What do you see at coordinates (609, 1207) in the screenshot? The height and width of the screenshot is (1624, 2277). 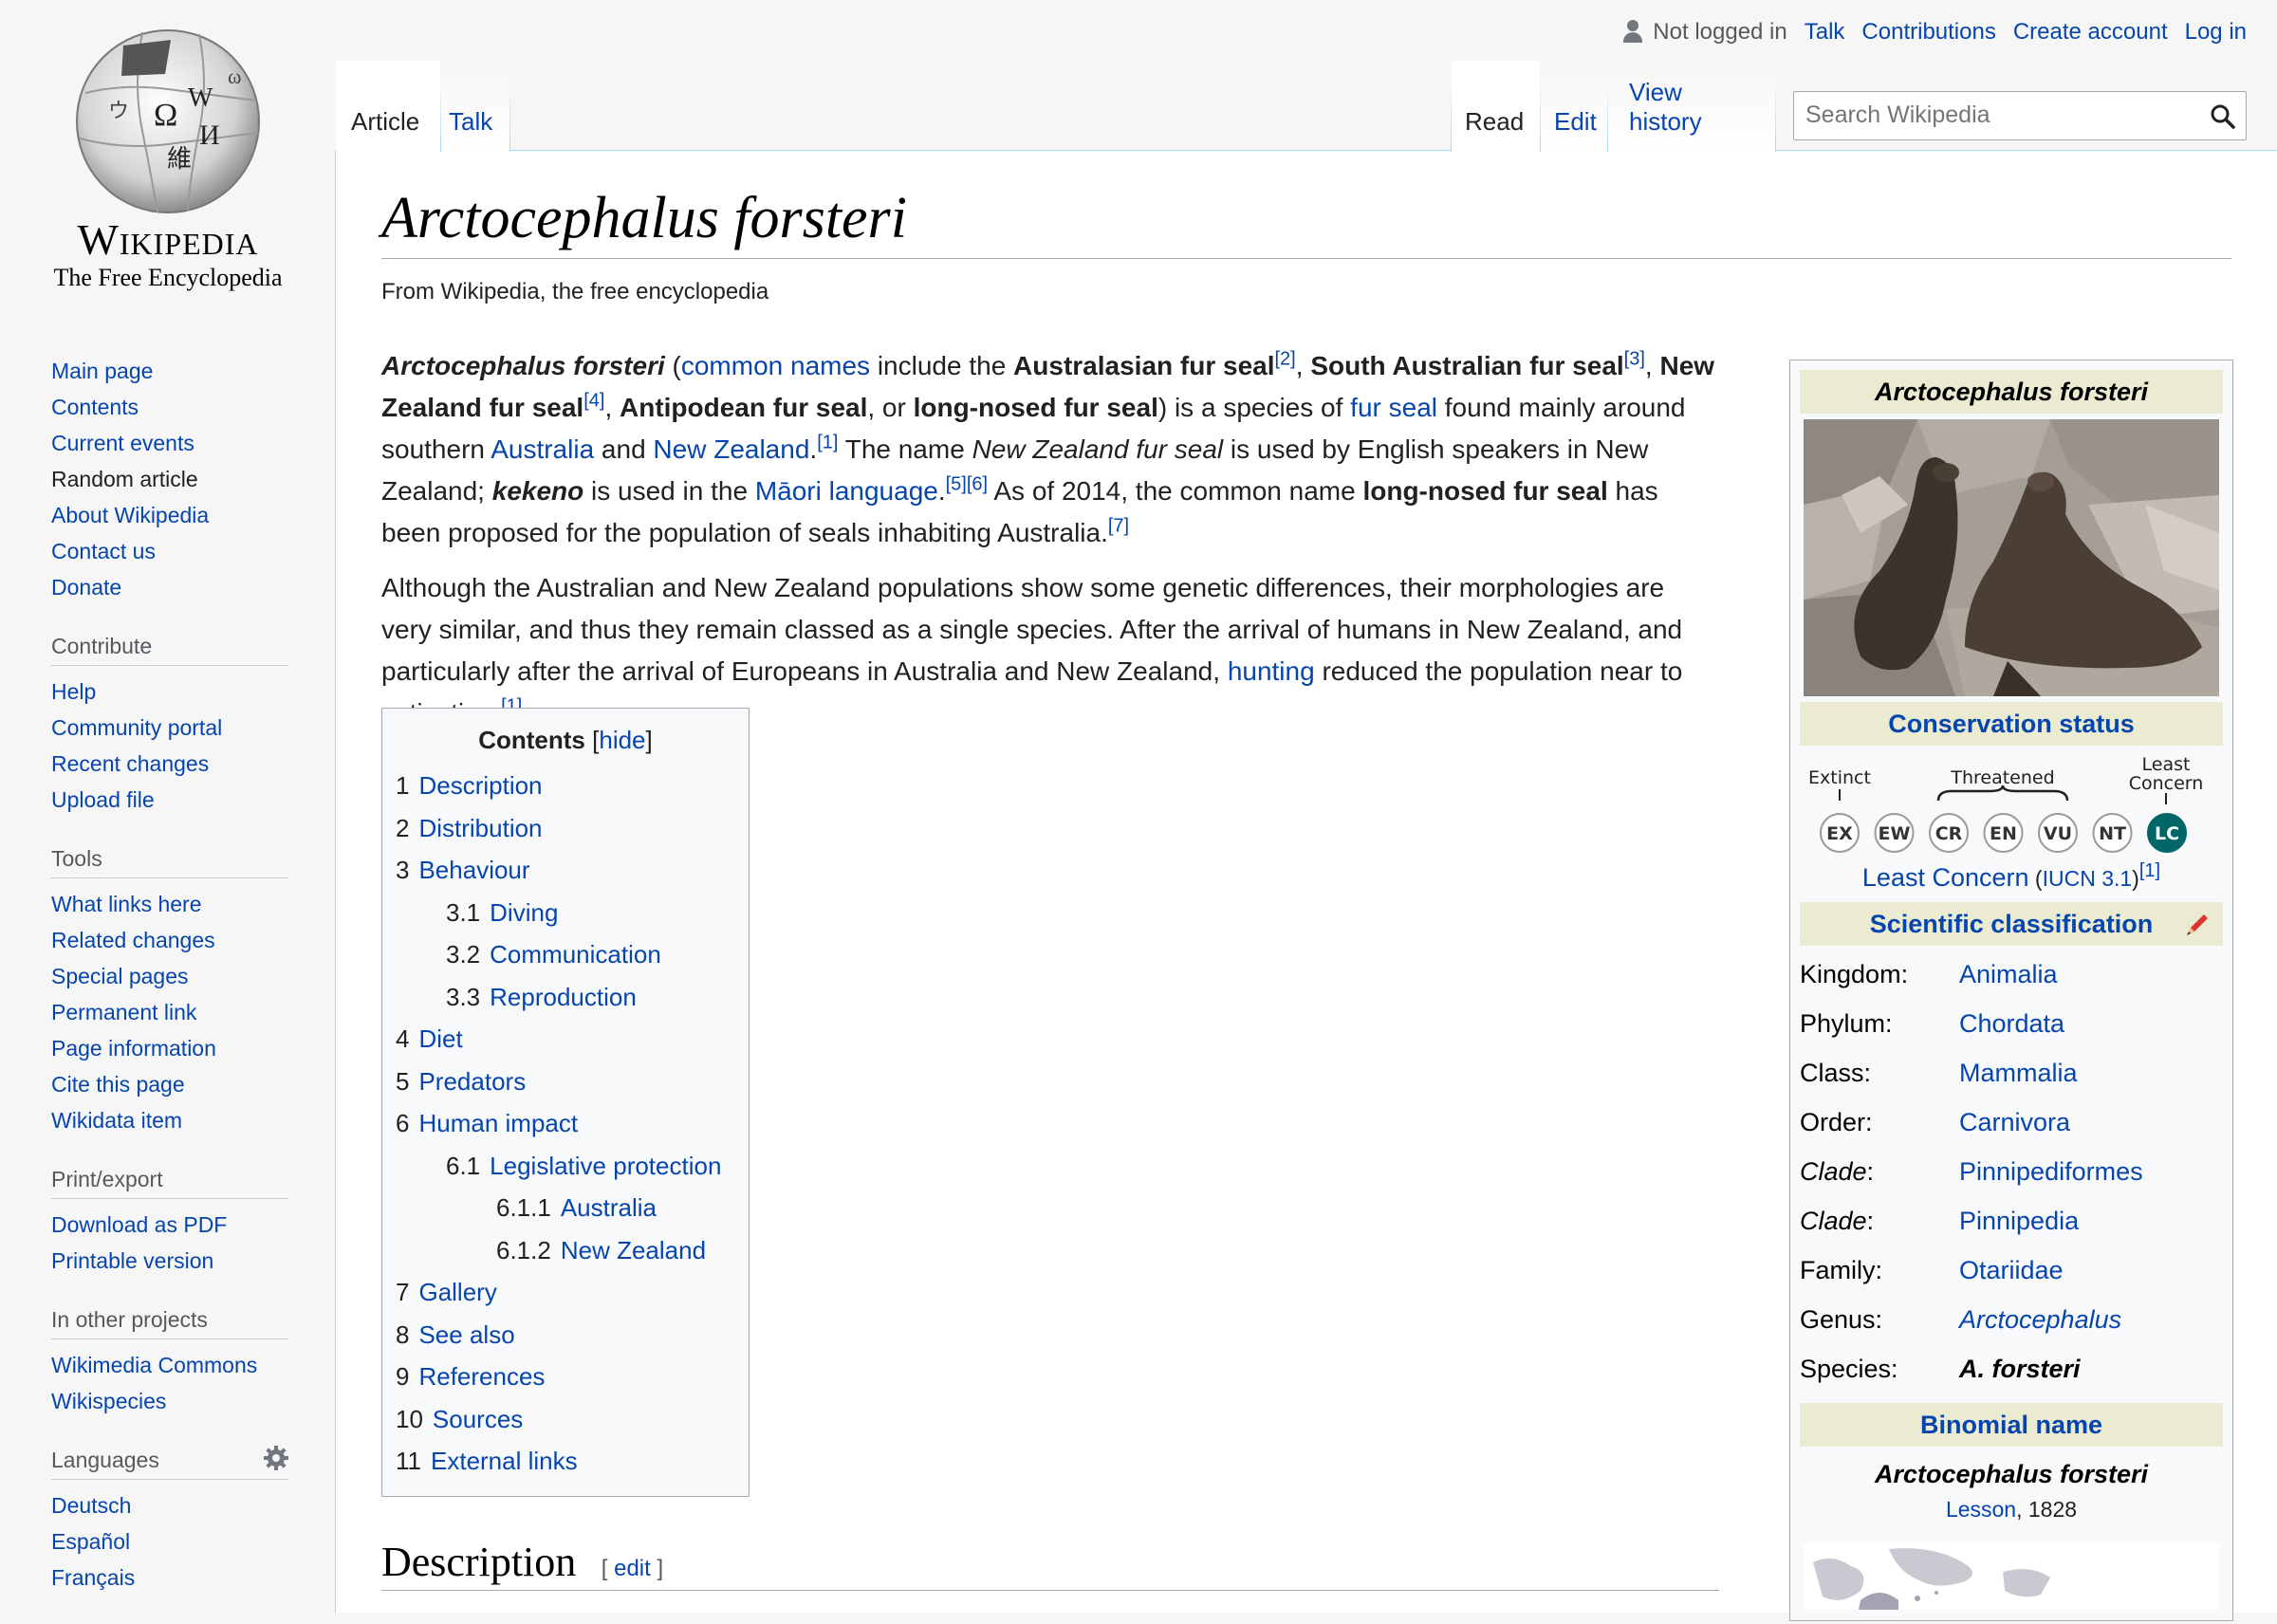 I see `toc-link: Australia` at bounding box center [609, 1207].